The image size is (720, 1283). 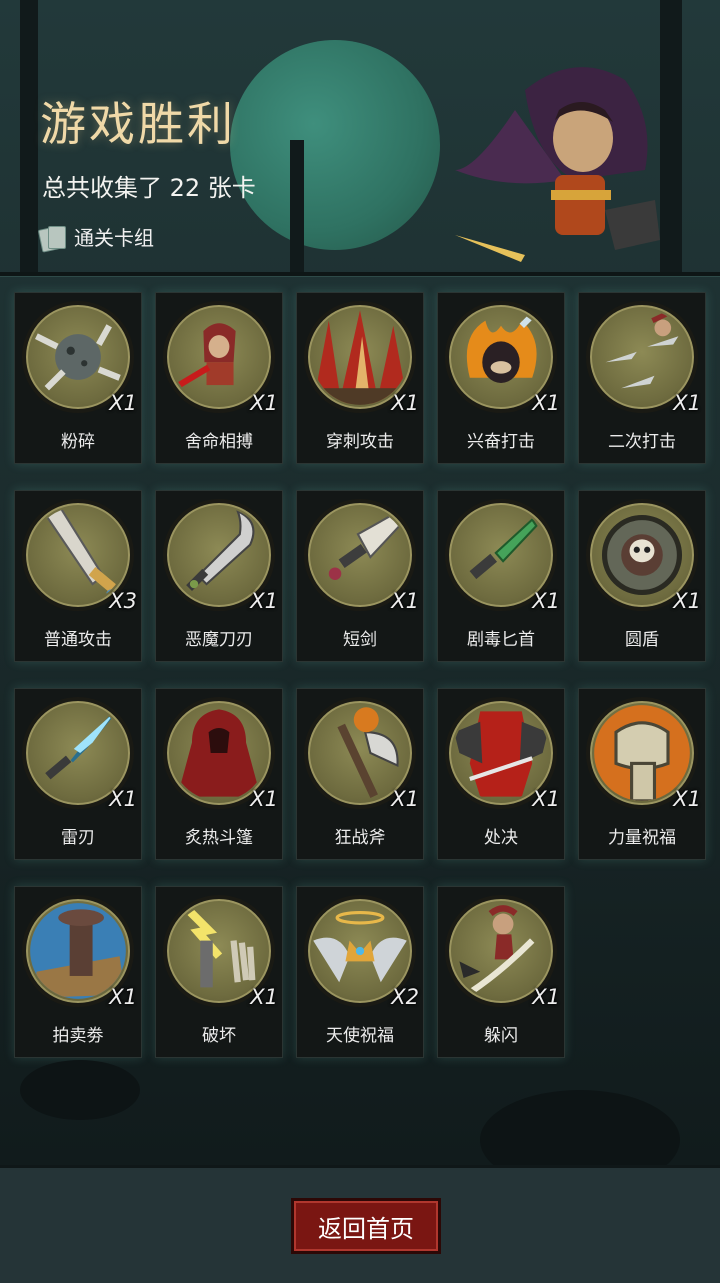 What do you see at coordinates (219, 442) in the screenshot?
I see `card-name: 舍命相搏` at bounding box center [219, 442].